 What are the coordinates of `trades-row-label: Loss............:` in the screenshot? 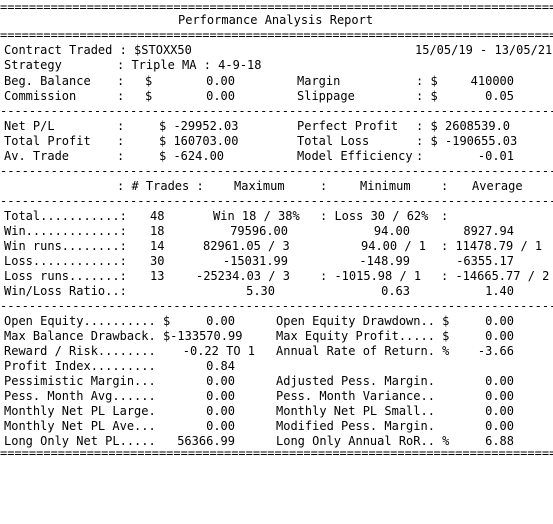 It's located at (65, 261).